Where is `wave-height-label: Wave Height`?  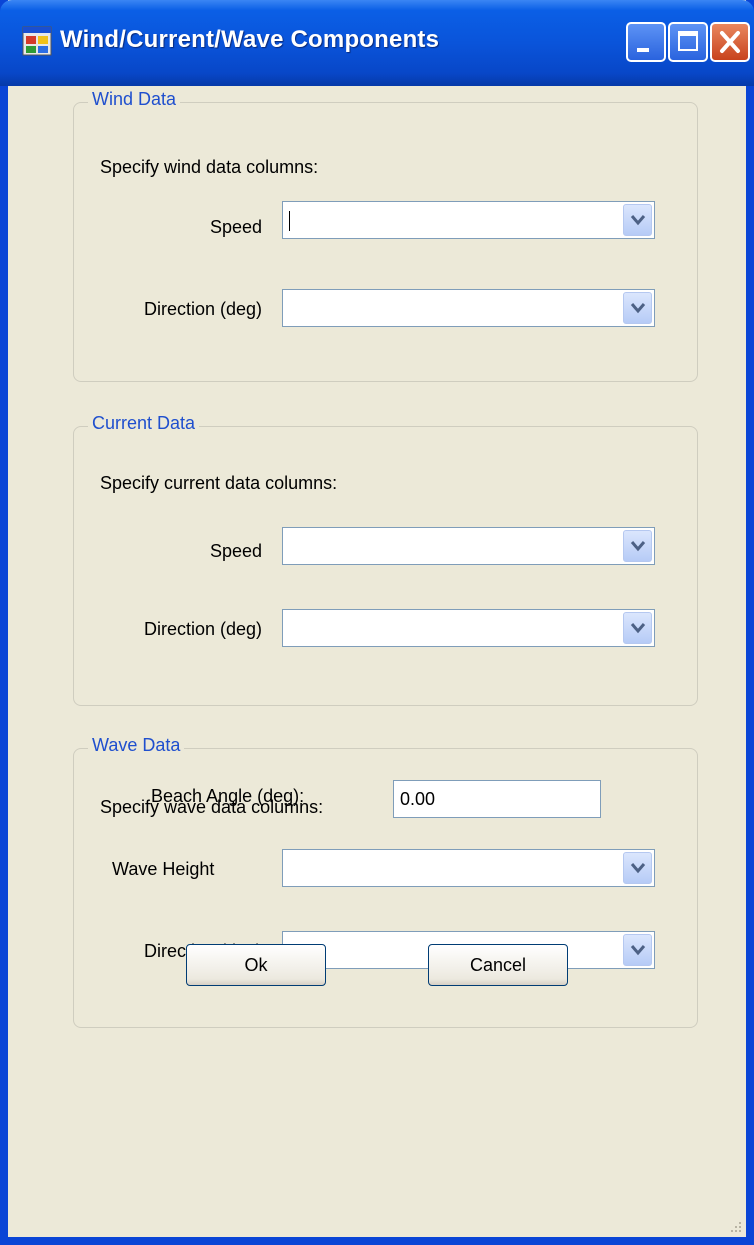 wave-height-label: Wave Height is located at coordinates (163, 869).